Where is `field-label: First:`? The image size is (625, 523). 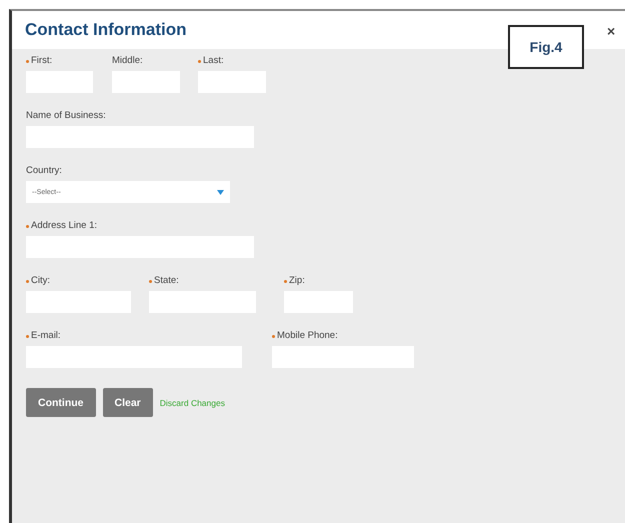
field-label: First: is located at coordinates (69, 61).